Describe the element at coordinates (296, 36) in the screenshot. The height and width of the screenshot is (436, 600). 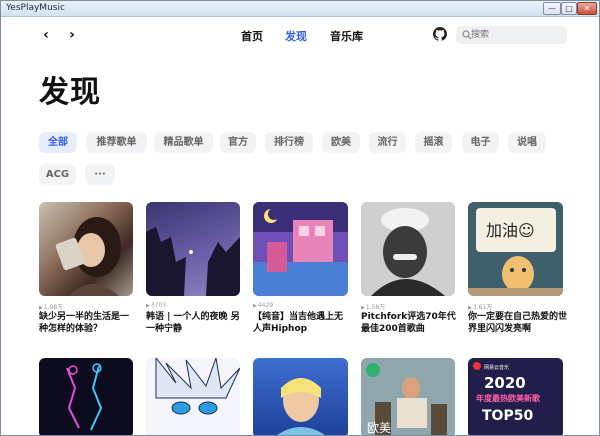
I see `nav-link-discover: 发现` at that location.